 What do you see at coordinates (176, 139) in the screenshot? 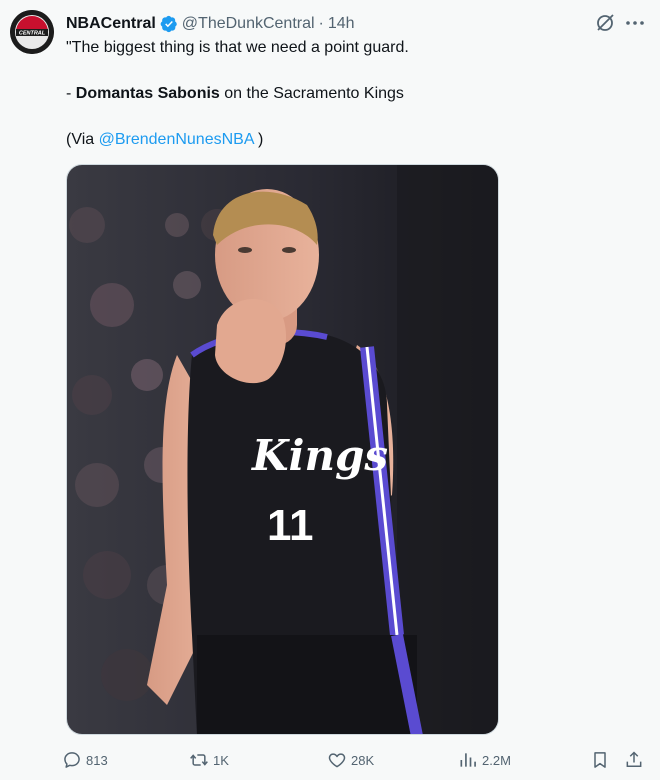
I see `mention-link: @BrendenNunesNBA` at bounding box center [176, 139].